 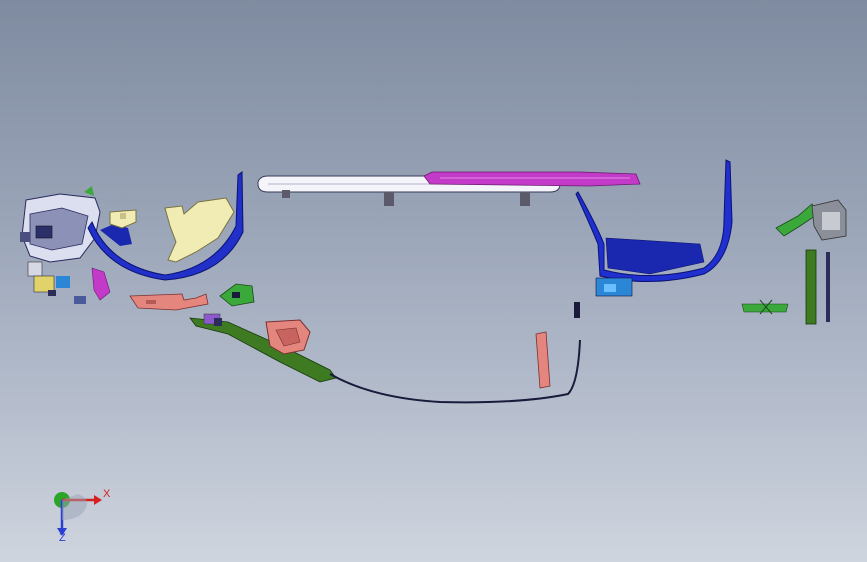 What do you see at coordinates (69, 282) in the screenshot?
I see `left-lower-brackets` at bounding box center [69, 282].